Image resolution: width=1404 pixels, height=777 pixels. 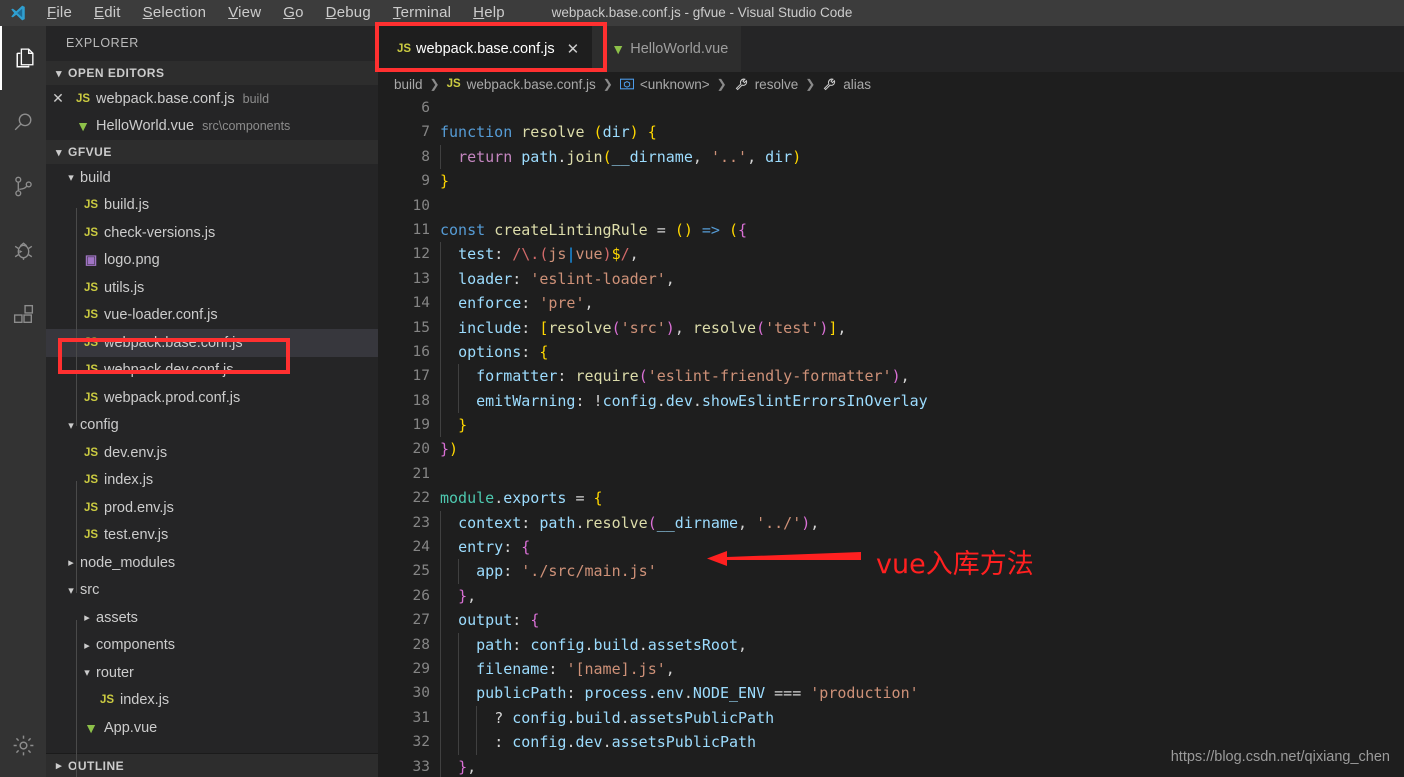 What do you see at coordinates (23, 250) in the screenshot?
I see `debug-icon` at bounding box center [23, 250].